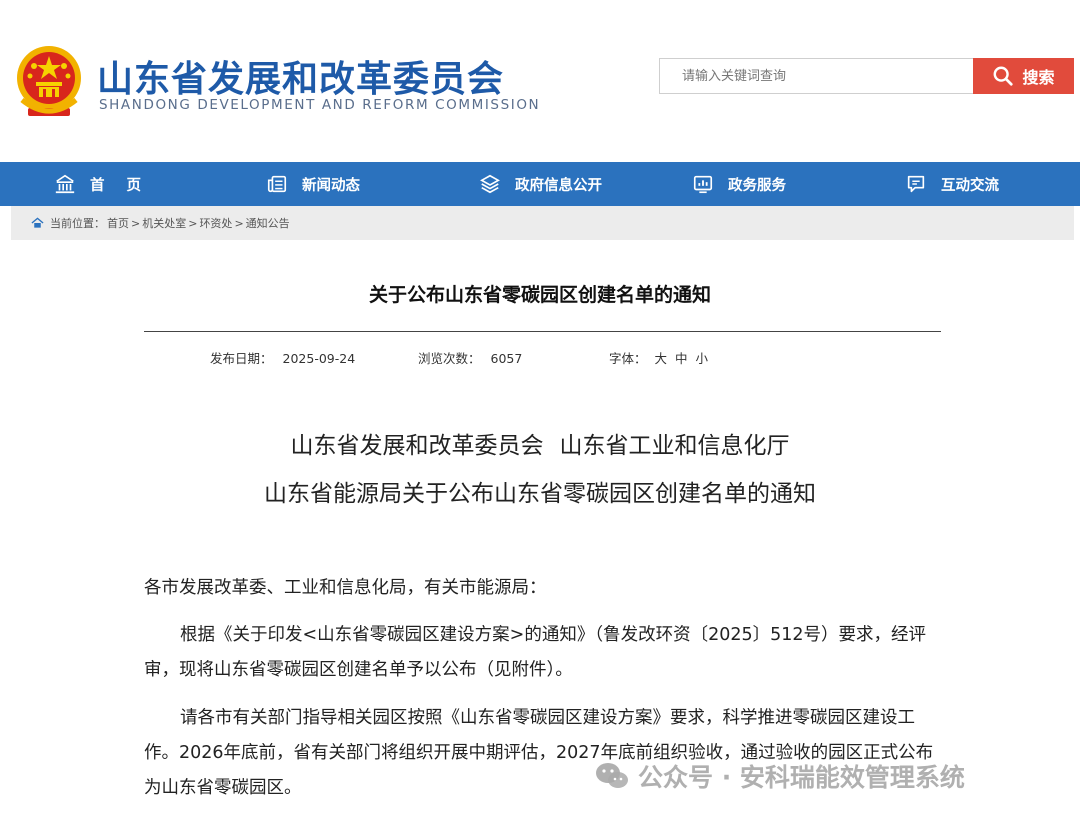  I want to click on nav-item-interaction: 互动交流, so click(952, 184).